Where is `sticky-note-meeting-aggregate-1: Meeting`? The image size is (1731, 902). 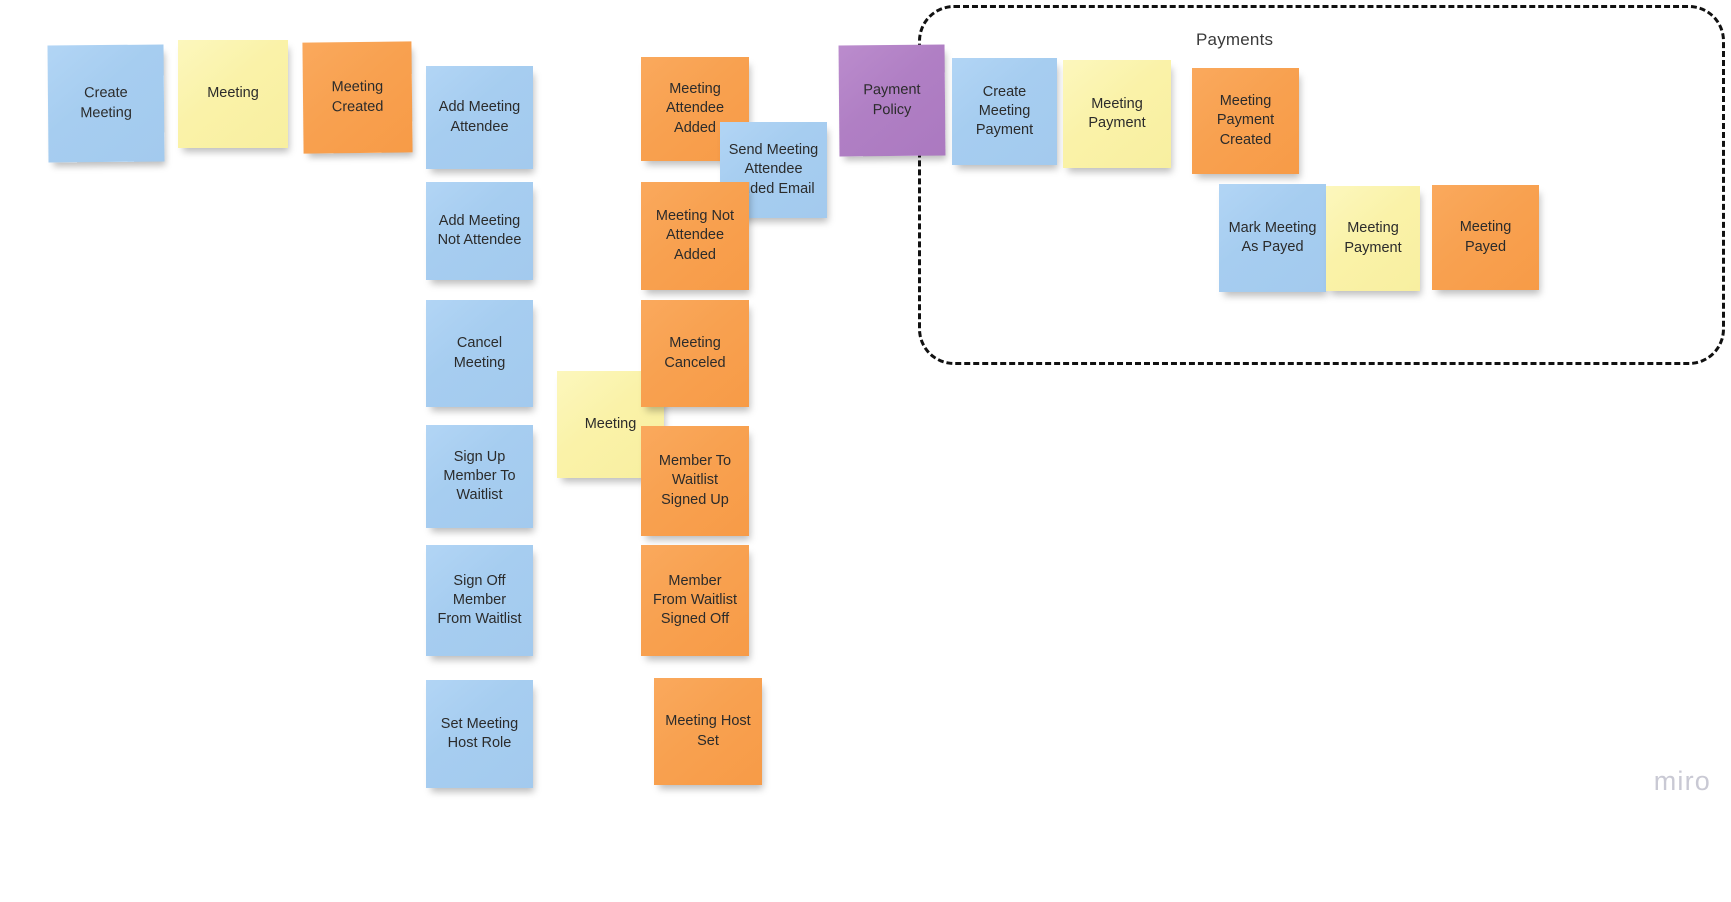
sticky-note-meeting-aggregate-1: Meeting is located at coordinates (233, 94).